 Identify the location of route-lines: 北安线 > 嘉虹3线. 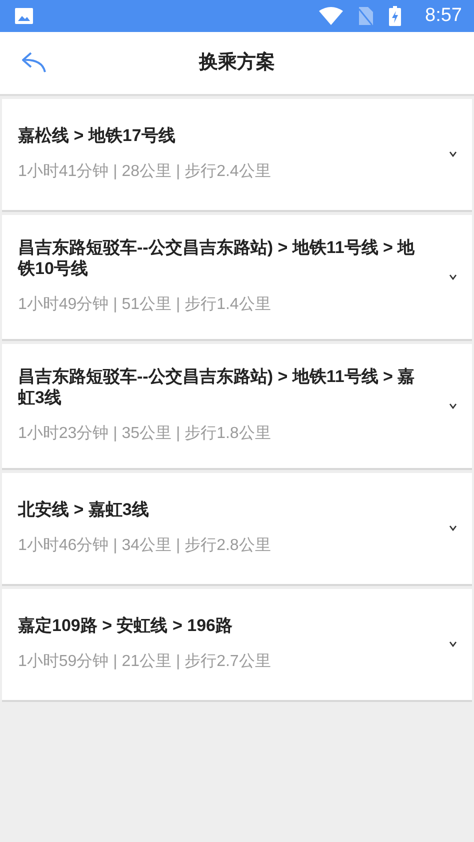
(84, 509).